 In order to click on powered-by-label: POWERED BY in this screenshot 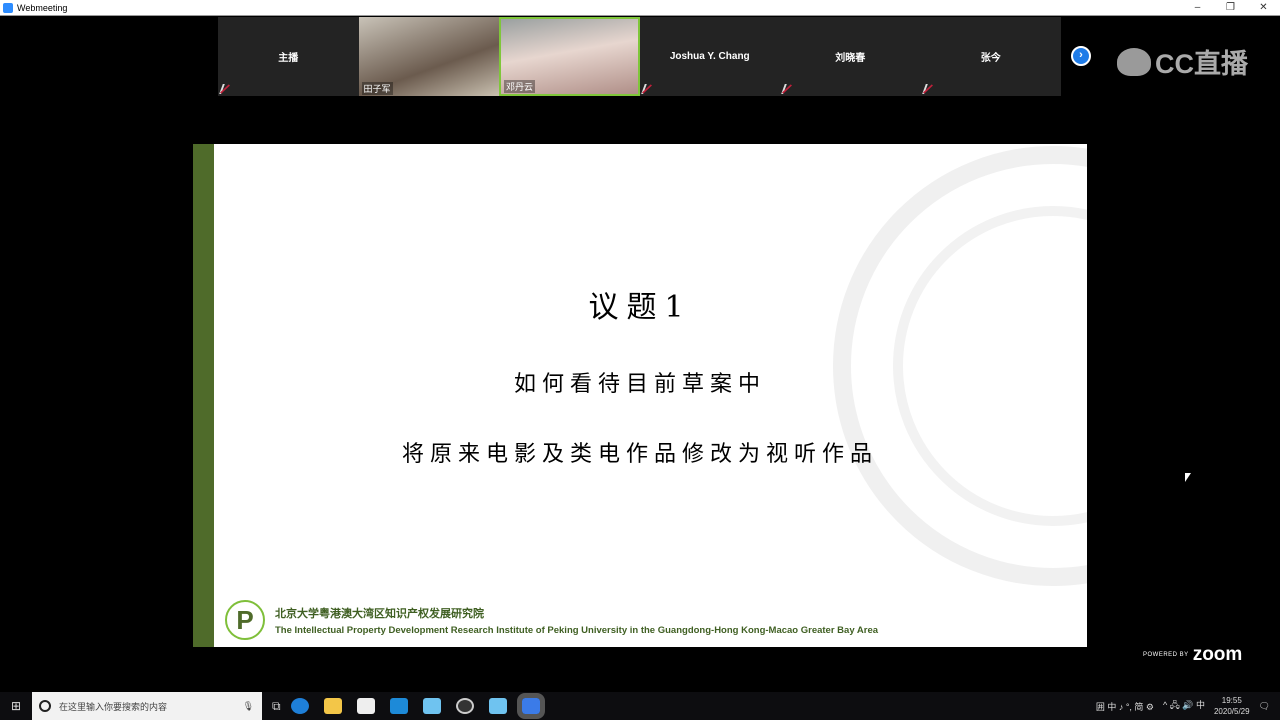, I will do `click(1166, 655)`.